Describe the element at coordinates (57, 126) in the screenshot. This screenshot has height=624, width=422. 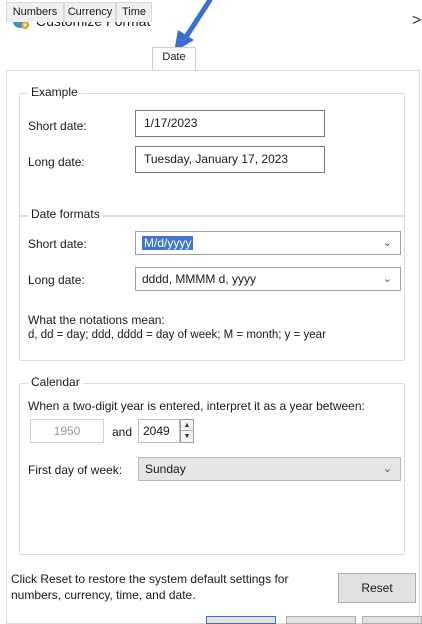
I see `example-short-label: Short date:` at that location.